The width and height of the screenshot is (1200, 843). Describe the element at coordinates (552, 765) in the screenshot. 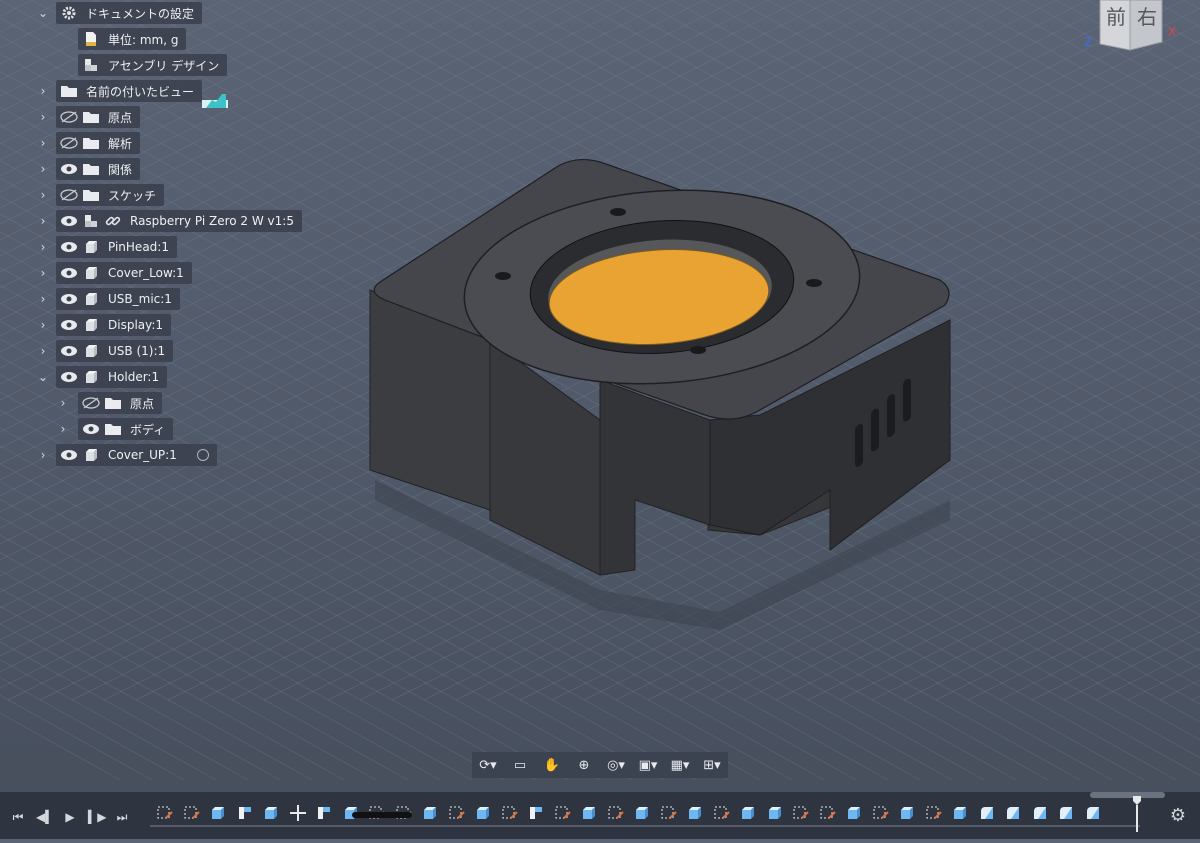

I see `pan-icon: ✋` at that location.